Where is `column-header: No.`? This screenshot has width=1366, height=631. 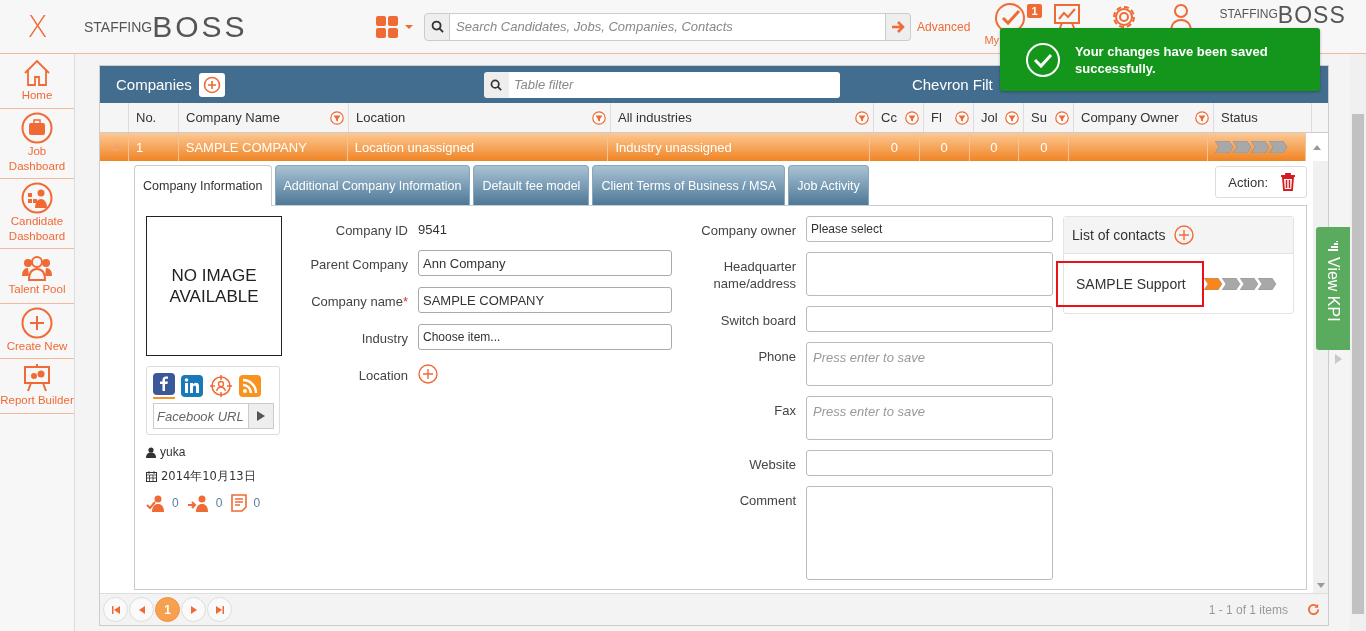
column-header: No. is located at coordinates (146, 117).